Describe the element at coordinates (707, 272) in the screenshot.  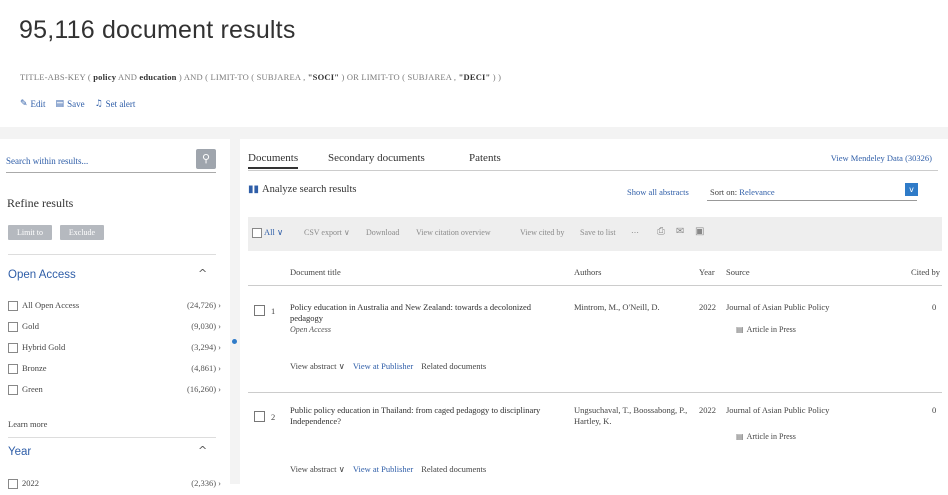
I see `col-year: Year` at that location.